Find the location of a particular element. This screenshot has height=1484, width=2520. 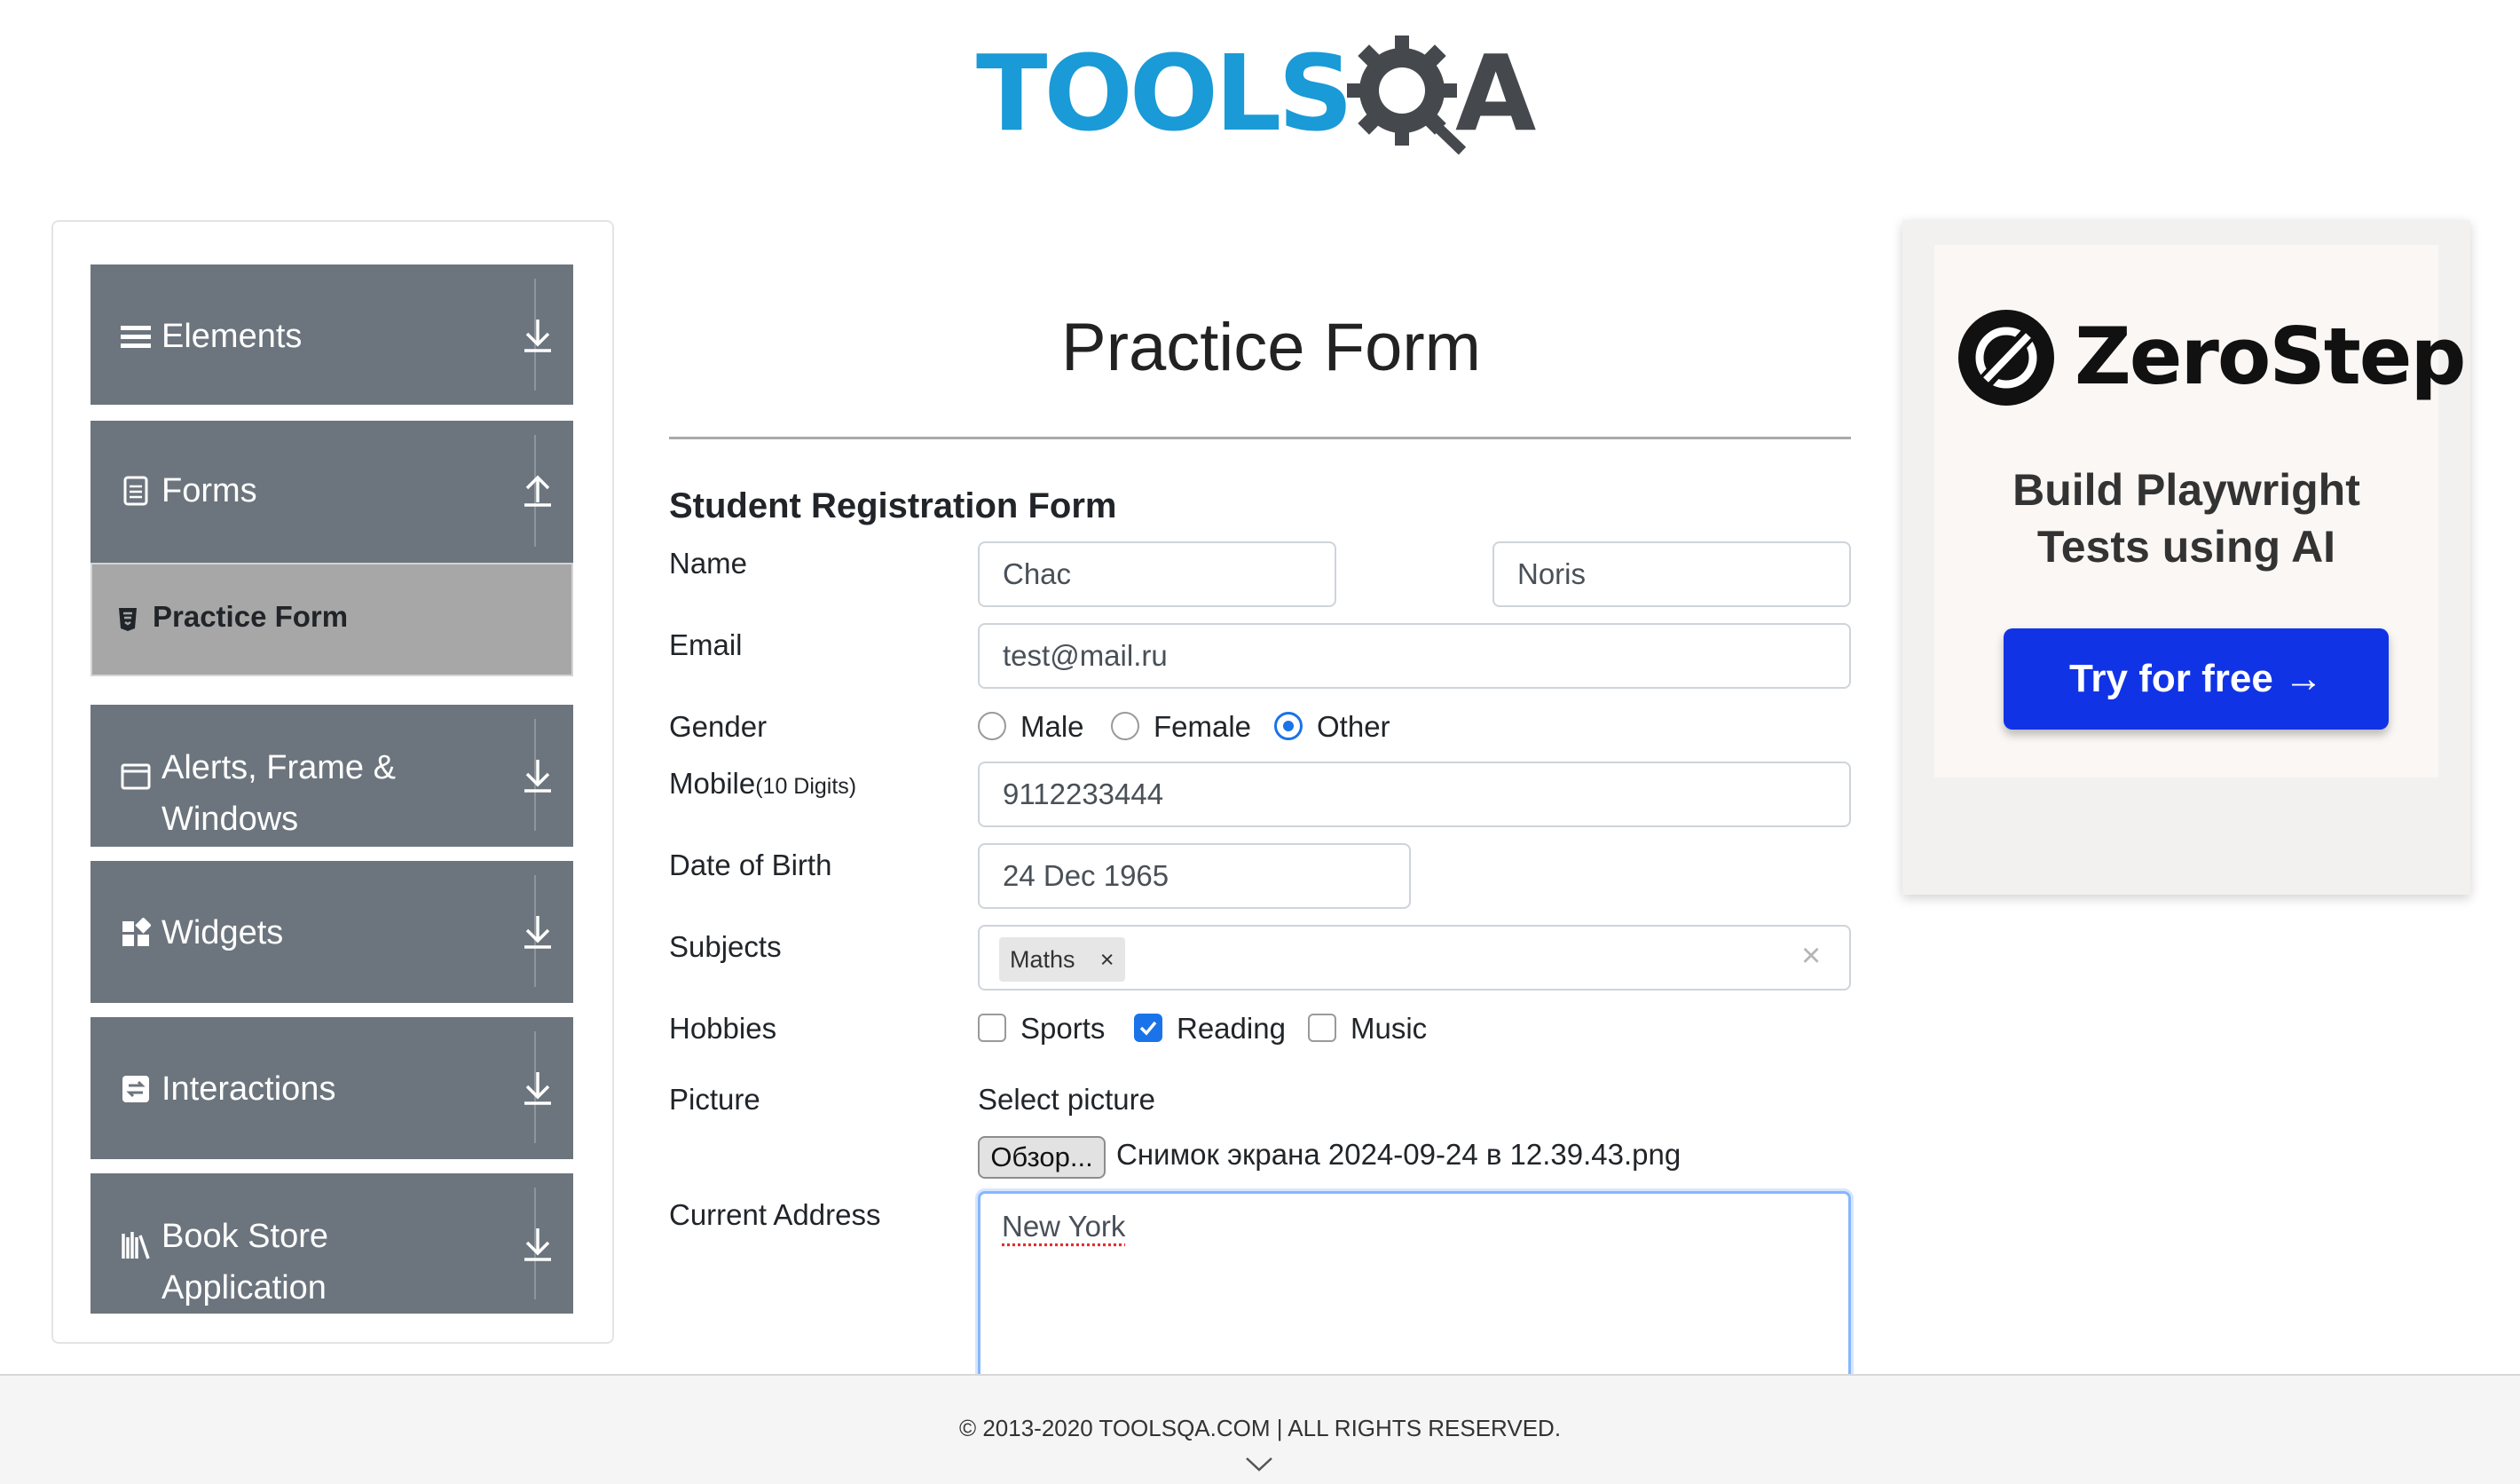

html5-icon is located at coordinates (128, 620).